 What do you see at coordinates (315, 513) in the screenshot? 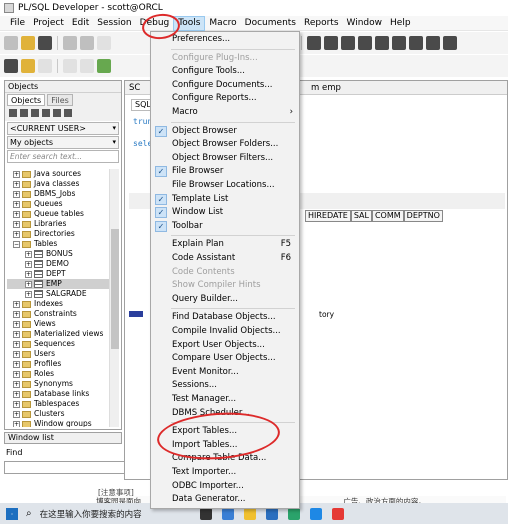
I see `store-icon` at bounding box center [315, 513].